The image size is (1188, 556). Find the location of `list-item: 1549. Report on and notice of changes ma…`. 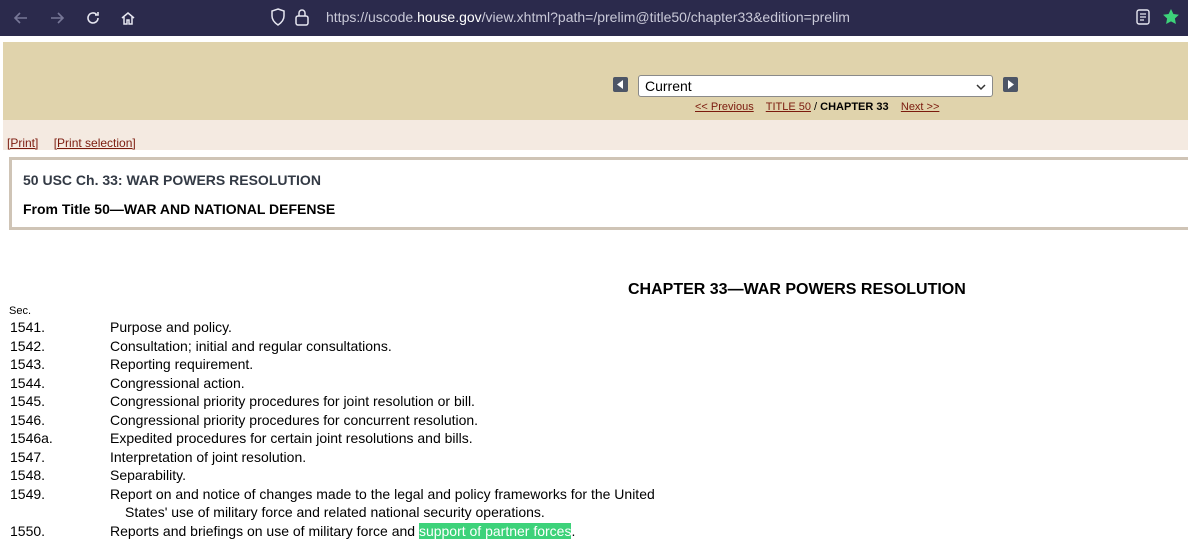

list-item: 1549. Report on and notice of changes ma… is located at coordinates (595, 503).